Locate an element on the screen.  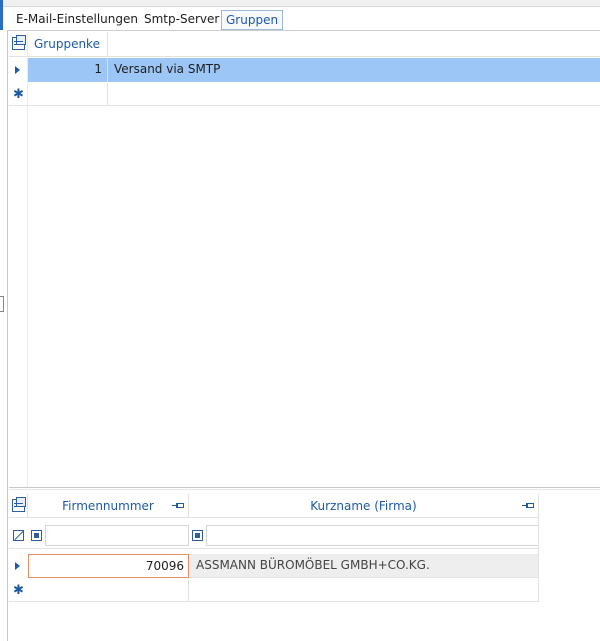
filter-row is located at coordinates (274, 536).